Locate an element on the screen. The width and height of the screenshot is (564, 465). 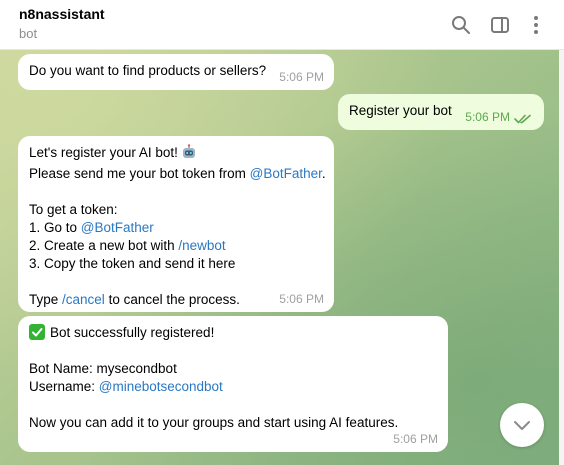
username-link: @minebotsecondbot is located at coordinates (161, 386).